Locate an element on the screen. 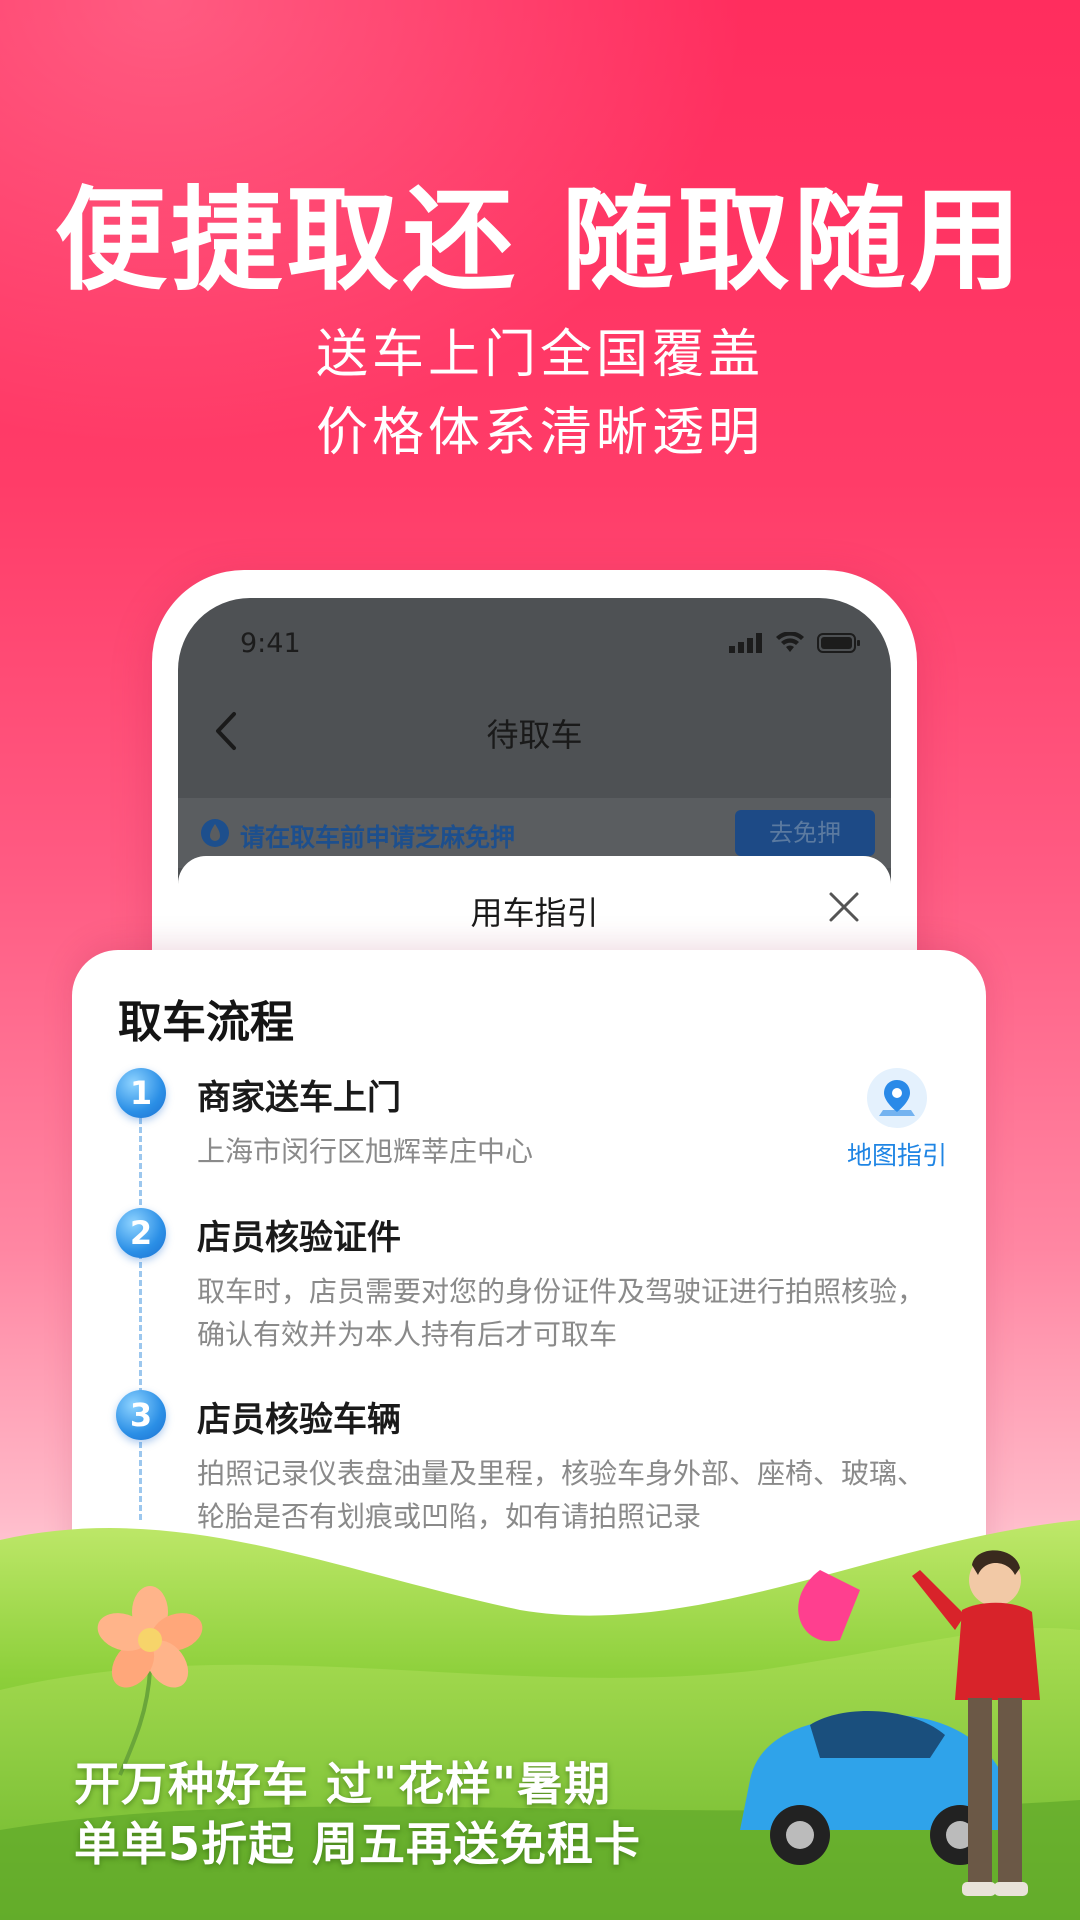 This screenshot has width=1080, height=1920. shield-icon is located at coordinates (215, 833).